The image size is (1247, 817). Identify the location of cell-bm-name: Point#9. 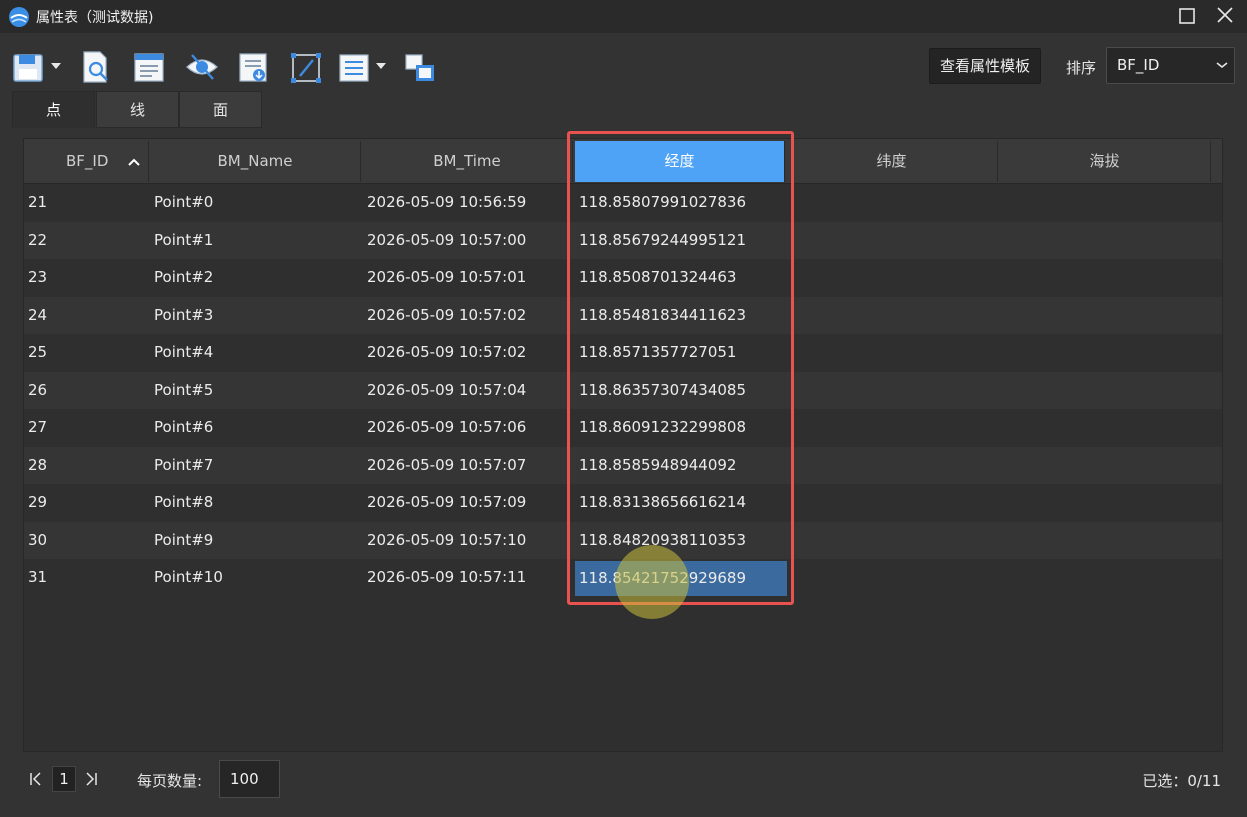
(183, 540).